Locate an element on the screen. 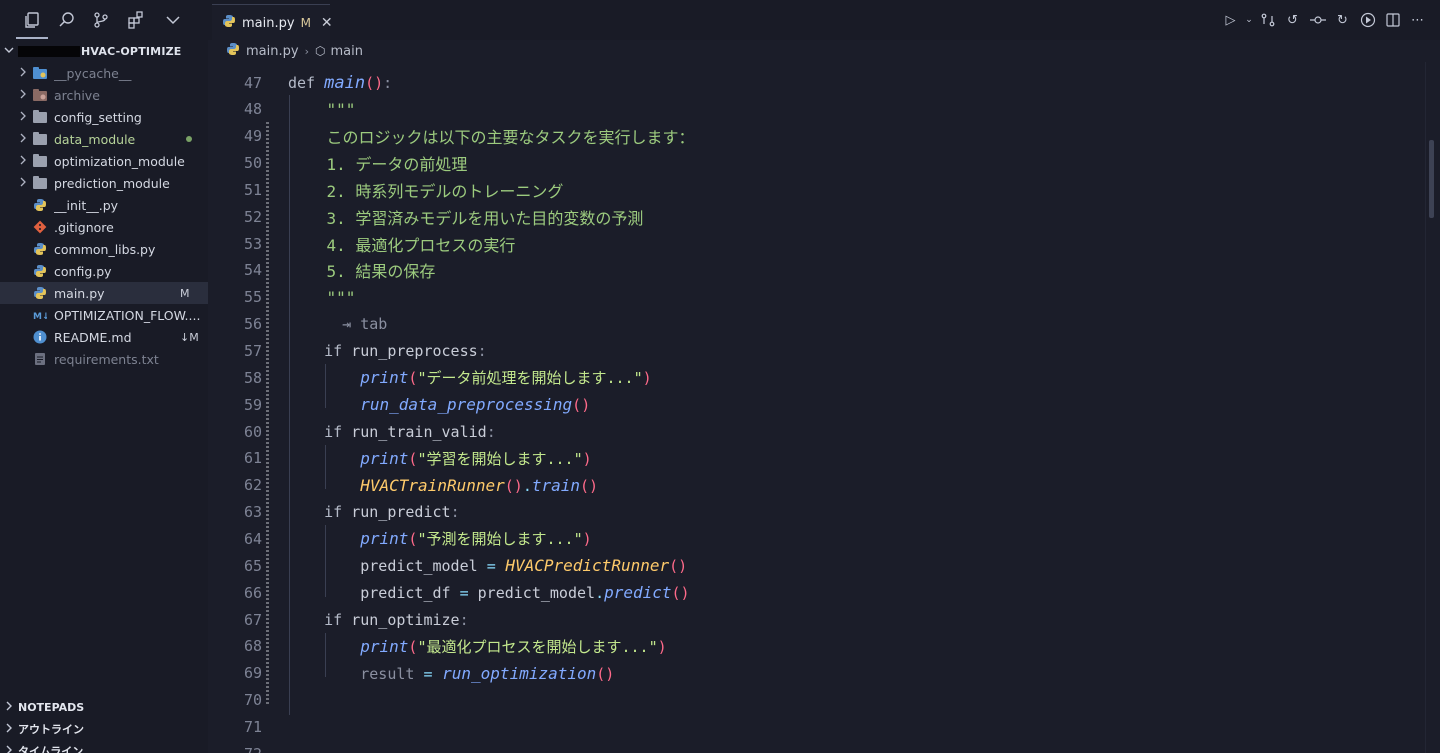  tree-item-label: optimization_module is located at coordinates (119, 161).